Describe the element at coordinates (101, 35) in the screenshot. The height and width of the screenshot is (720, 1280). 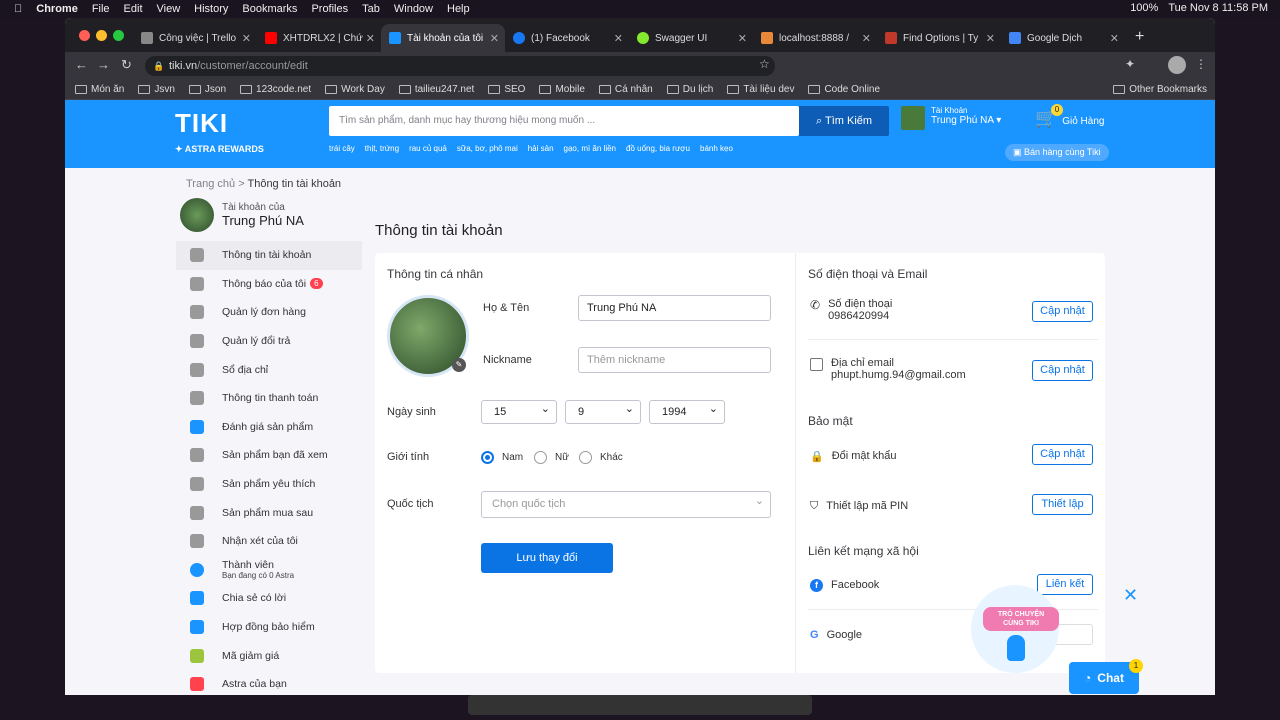
I see `minimize-window-icon` at that location.